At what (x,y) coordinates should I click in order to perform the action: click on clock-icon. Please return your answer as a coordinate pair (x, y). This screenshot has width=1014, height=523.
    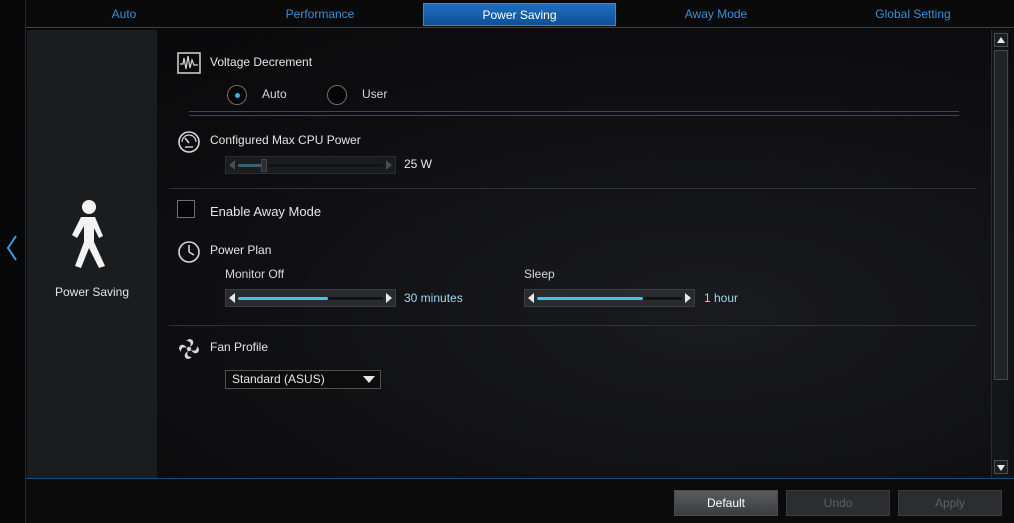
    Looking at the image, I should click on (189, 252).